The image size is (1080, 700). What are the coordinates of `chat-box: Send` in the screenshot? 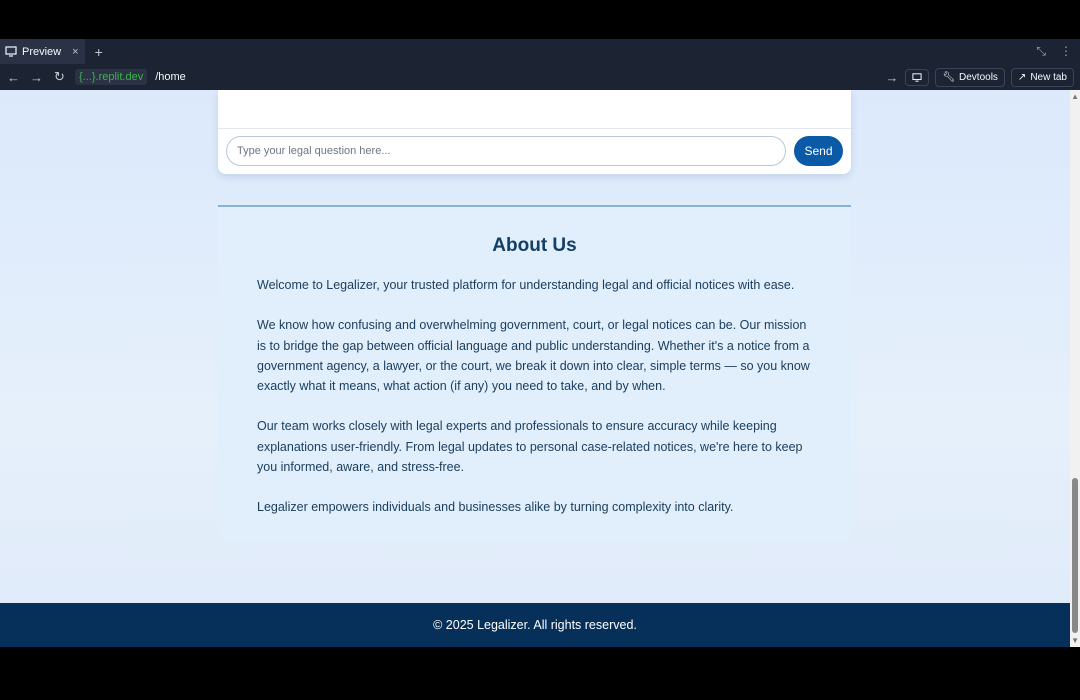 It's located at (534, 132).